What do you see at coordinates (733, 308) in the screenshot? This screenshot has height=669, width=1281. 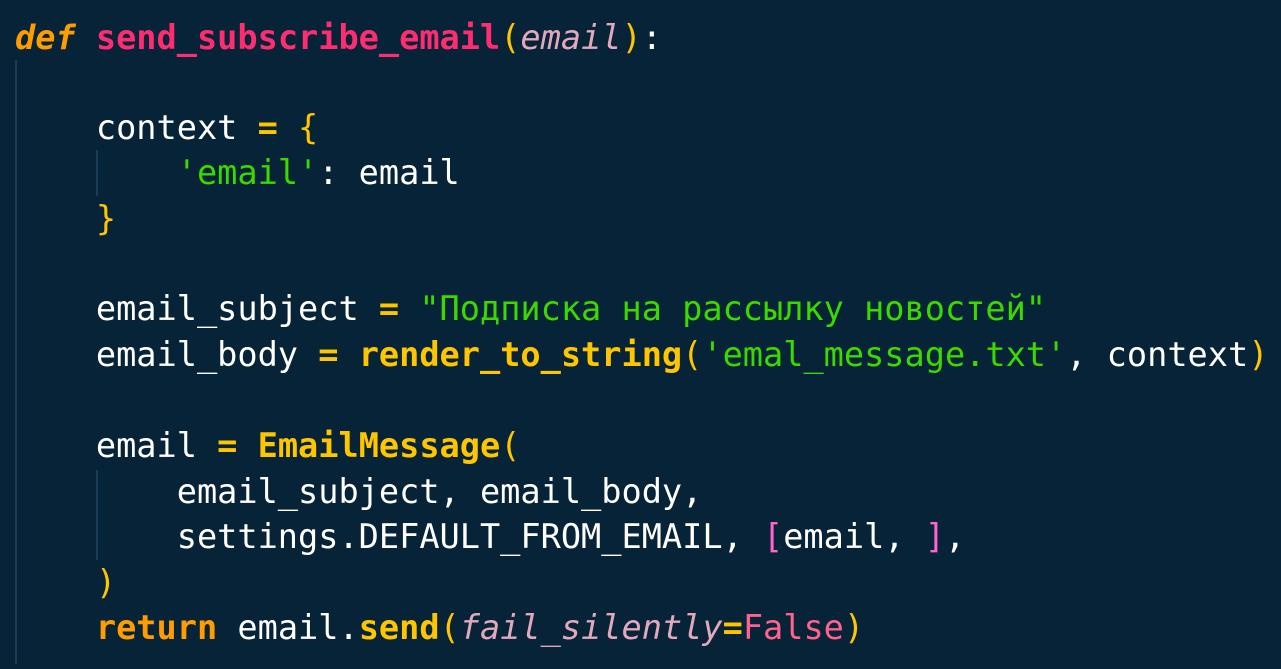 I see `code-token: "Подписка на рассылку новостей"` at bounding box center [733, 308].